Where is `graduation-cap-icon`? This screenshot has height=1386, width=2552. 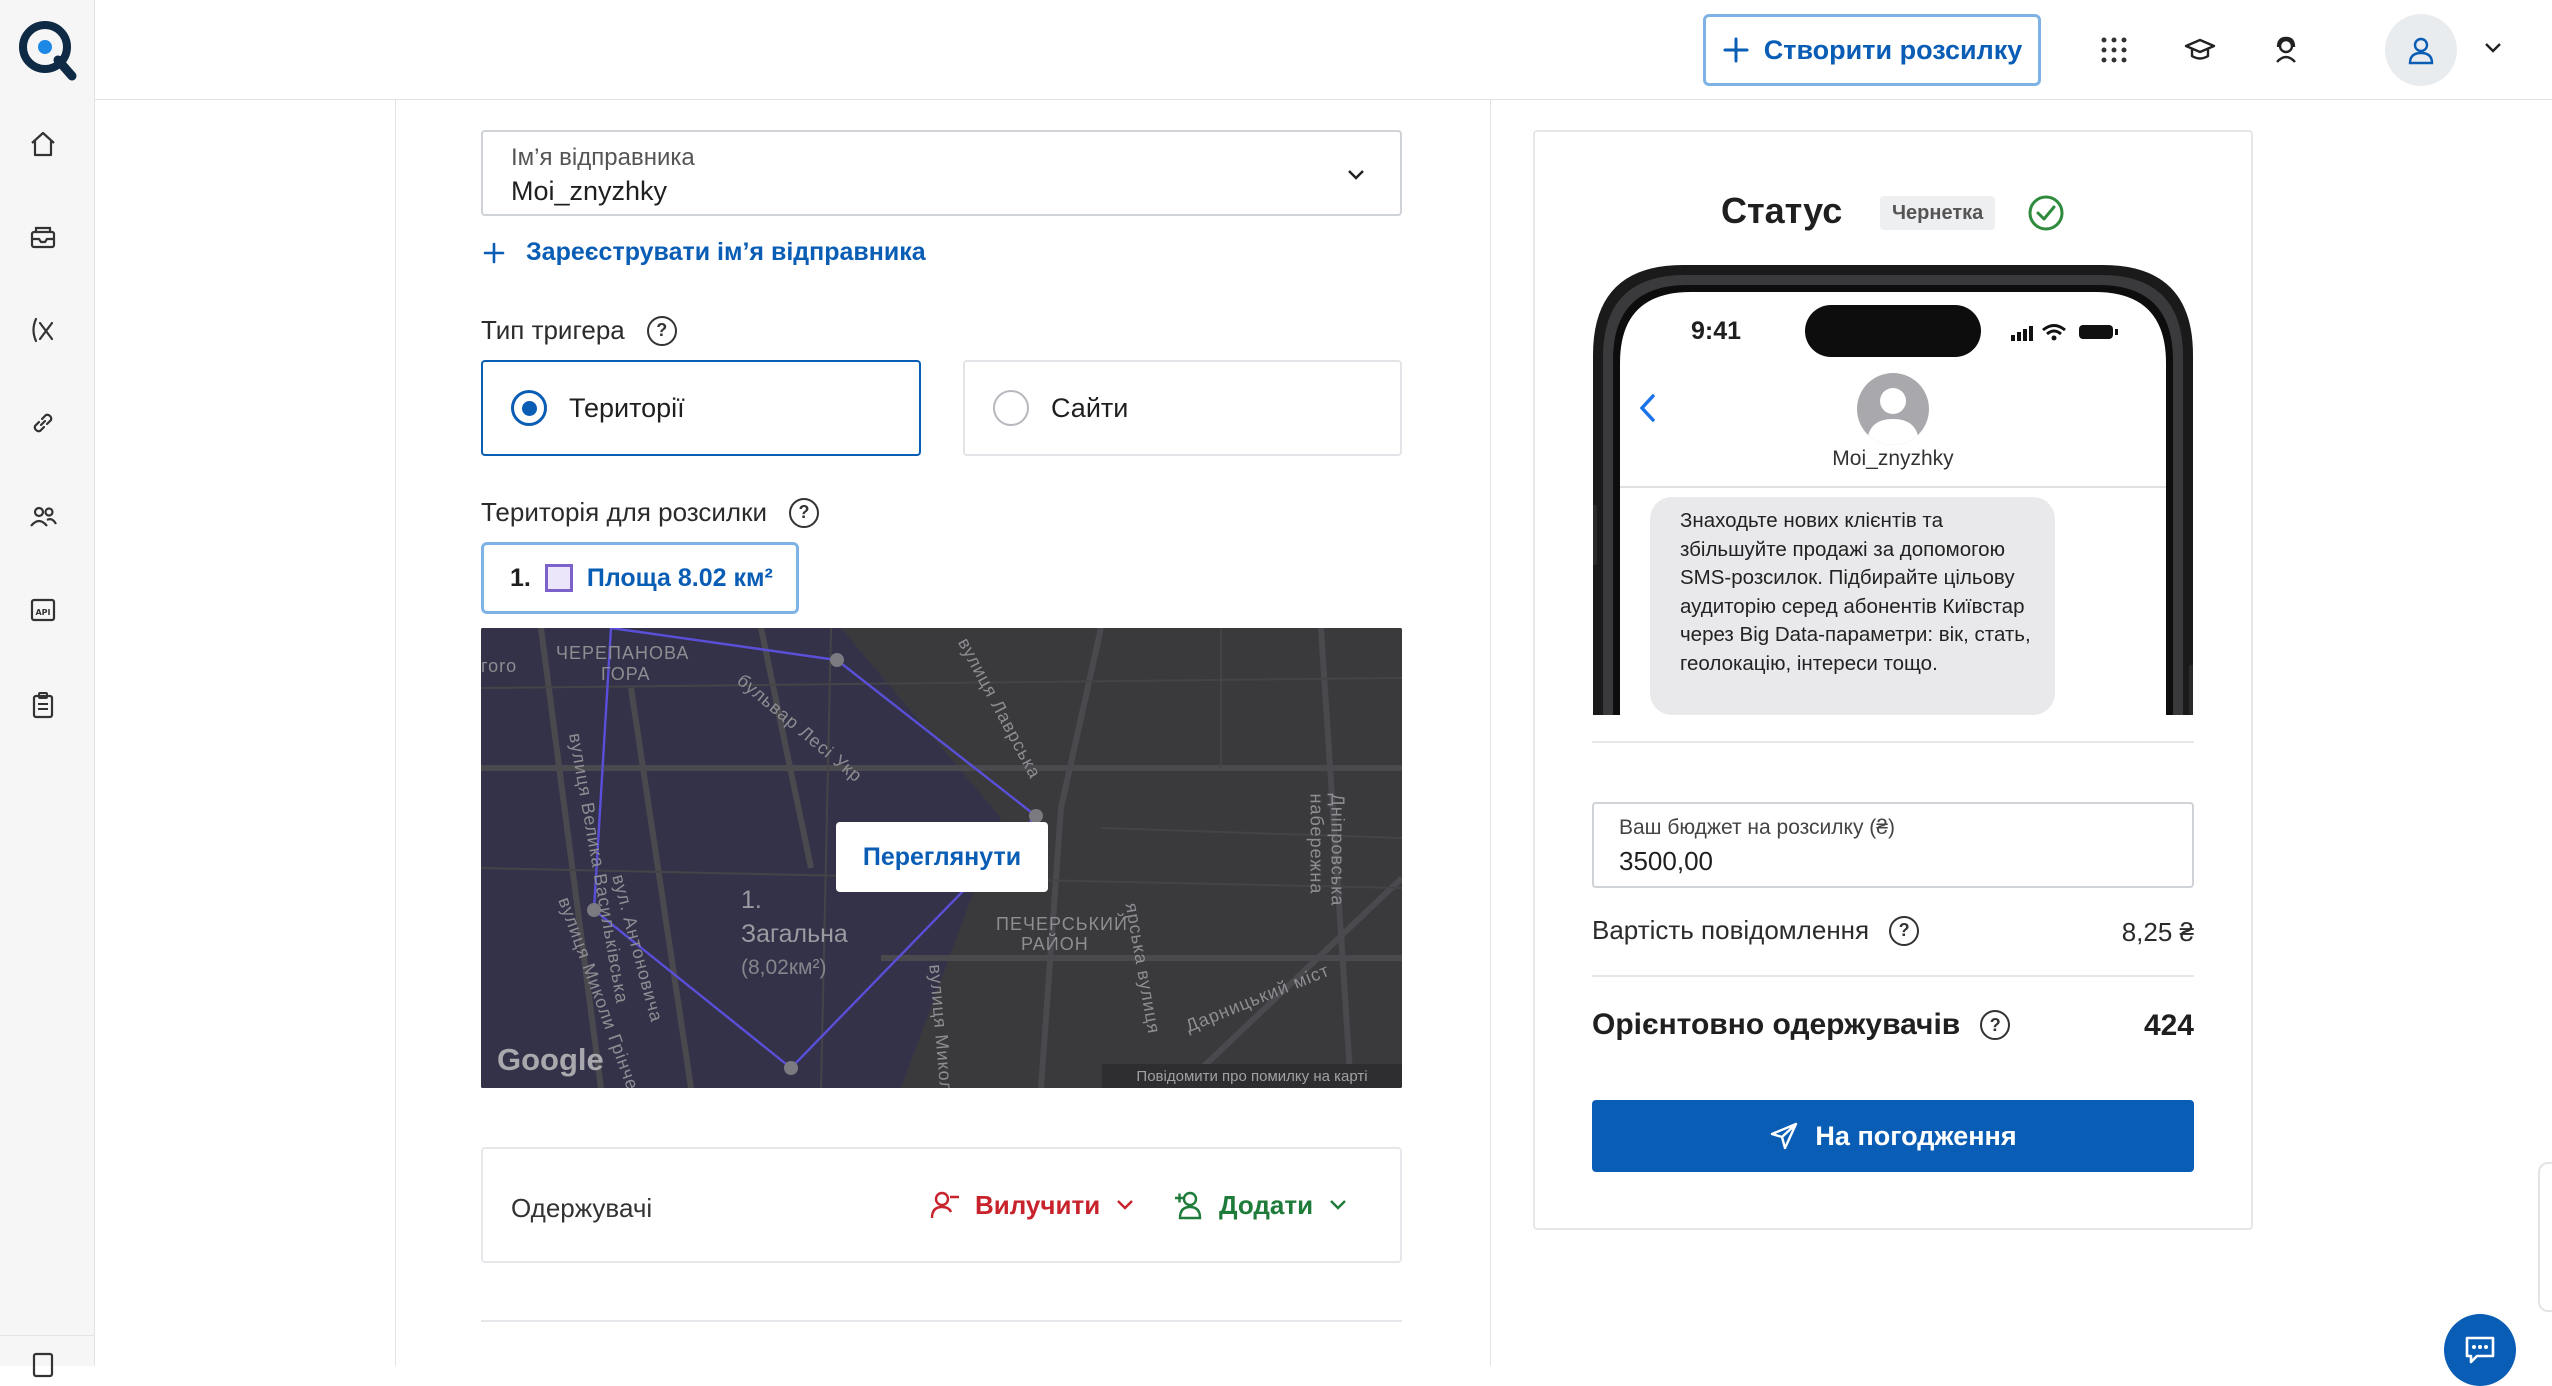 graduation-cap-icon is located at coordinates (2200, 50).